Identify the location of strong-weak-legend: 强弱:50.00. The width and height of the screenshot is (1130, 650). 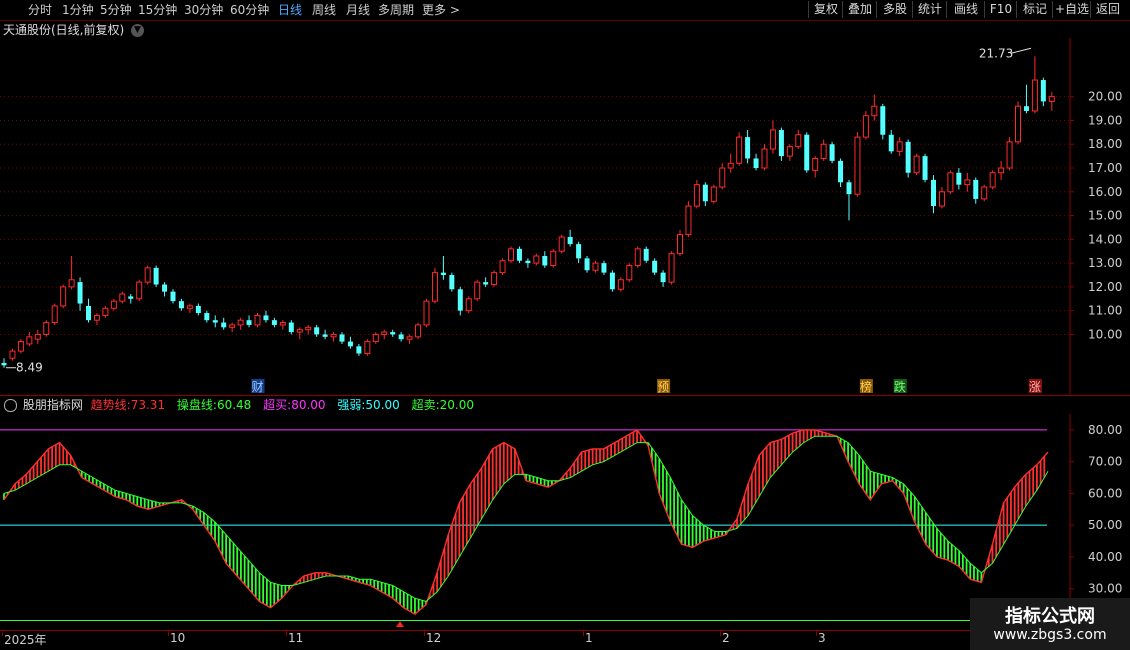
(370, 405).